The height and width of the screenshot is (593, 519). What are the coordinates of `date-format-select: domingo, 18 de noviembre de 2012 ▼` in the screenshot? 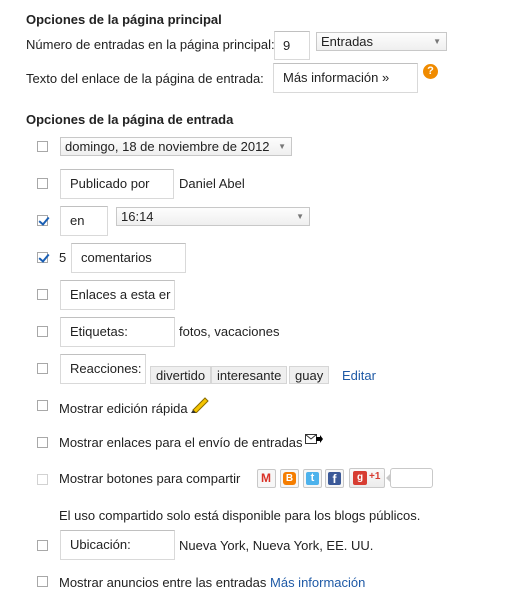 It's located at (176, 146).